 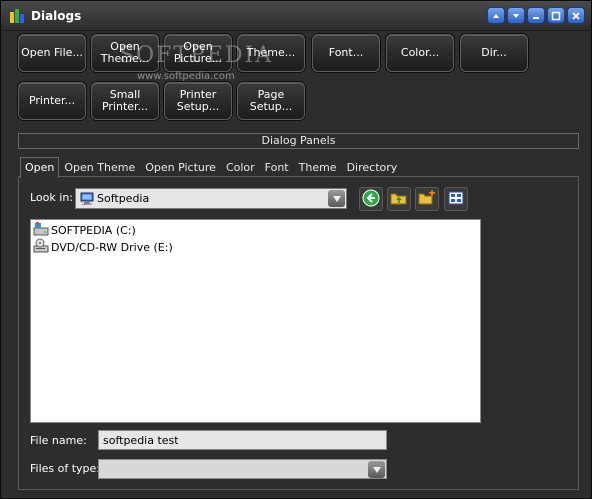 What do you see at coordinates (112, 247) in the screenshot?
I see `file-name: DVD/CD-RW Drive (E:)` at bounding box center [112, 247].